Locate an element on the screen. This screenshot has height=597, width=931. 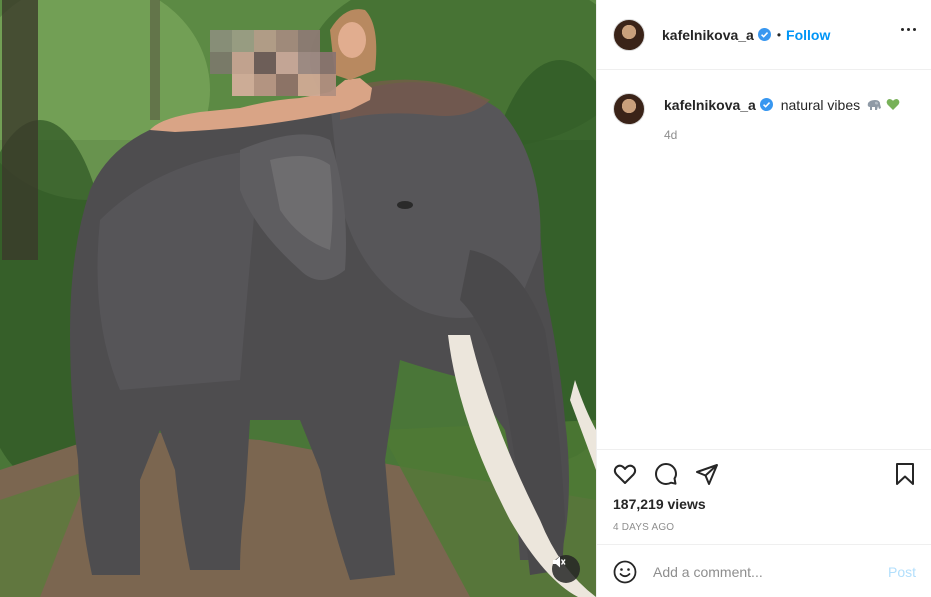
comment-bar: Post is located at coordinates (764, 570).